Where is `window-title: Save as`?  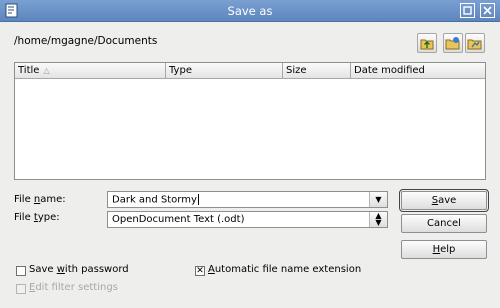
window-title: Save as is located at coordinates (250, 11).